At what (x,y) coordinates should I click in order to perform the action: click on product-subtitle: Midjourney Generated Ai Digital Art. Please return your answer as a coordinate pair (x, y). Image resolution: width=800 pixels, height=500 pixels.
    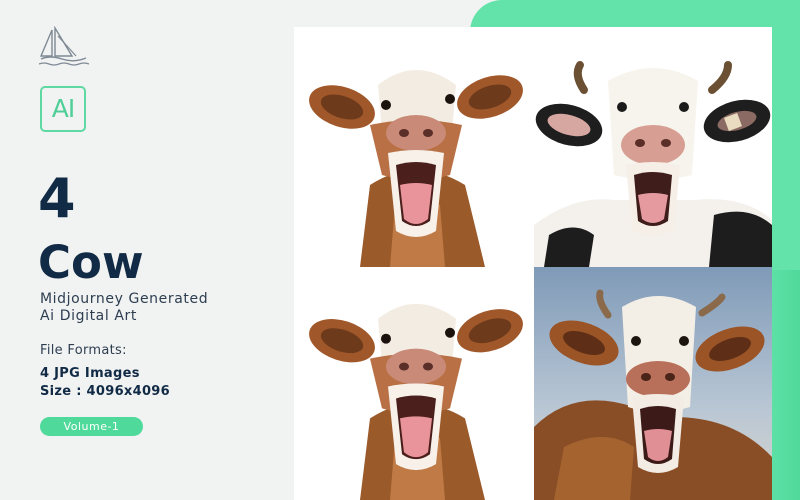
    Looking at the image, I should click on (124, 308).